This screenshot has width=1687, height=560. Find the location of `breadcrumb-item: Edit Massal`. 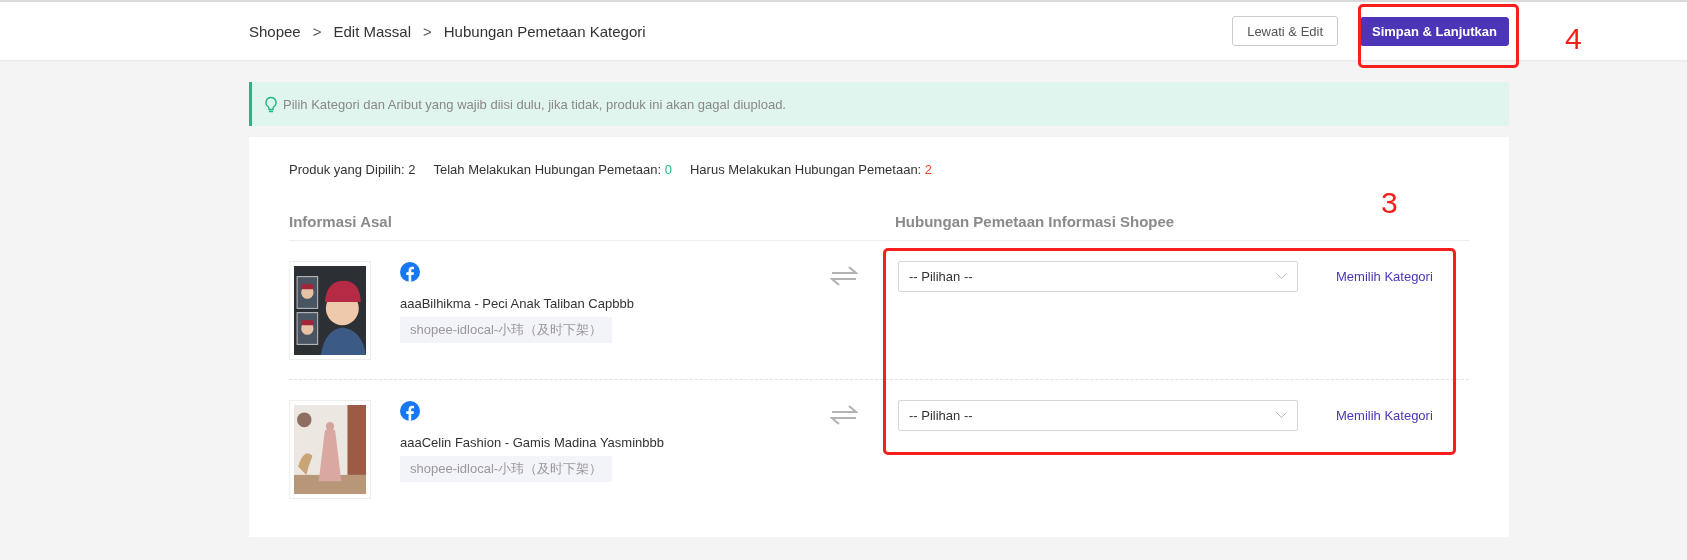

breadcrumb-item: Edit Massal is located at coordinates (372, 31).